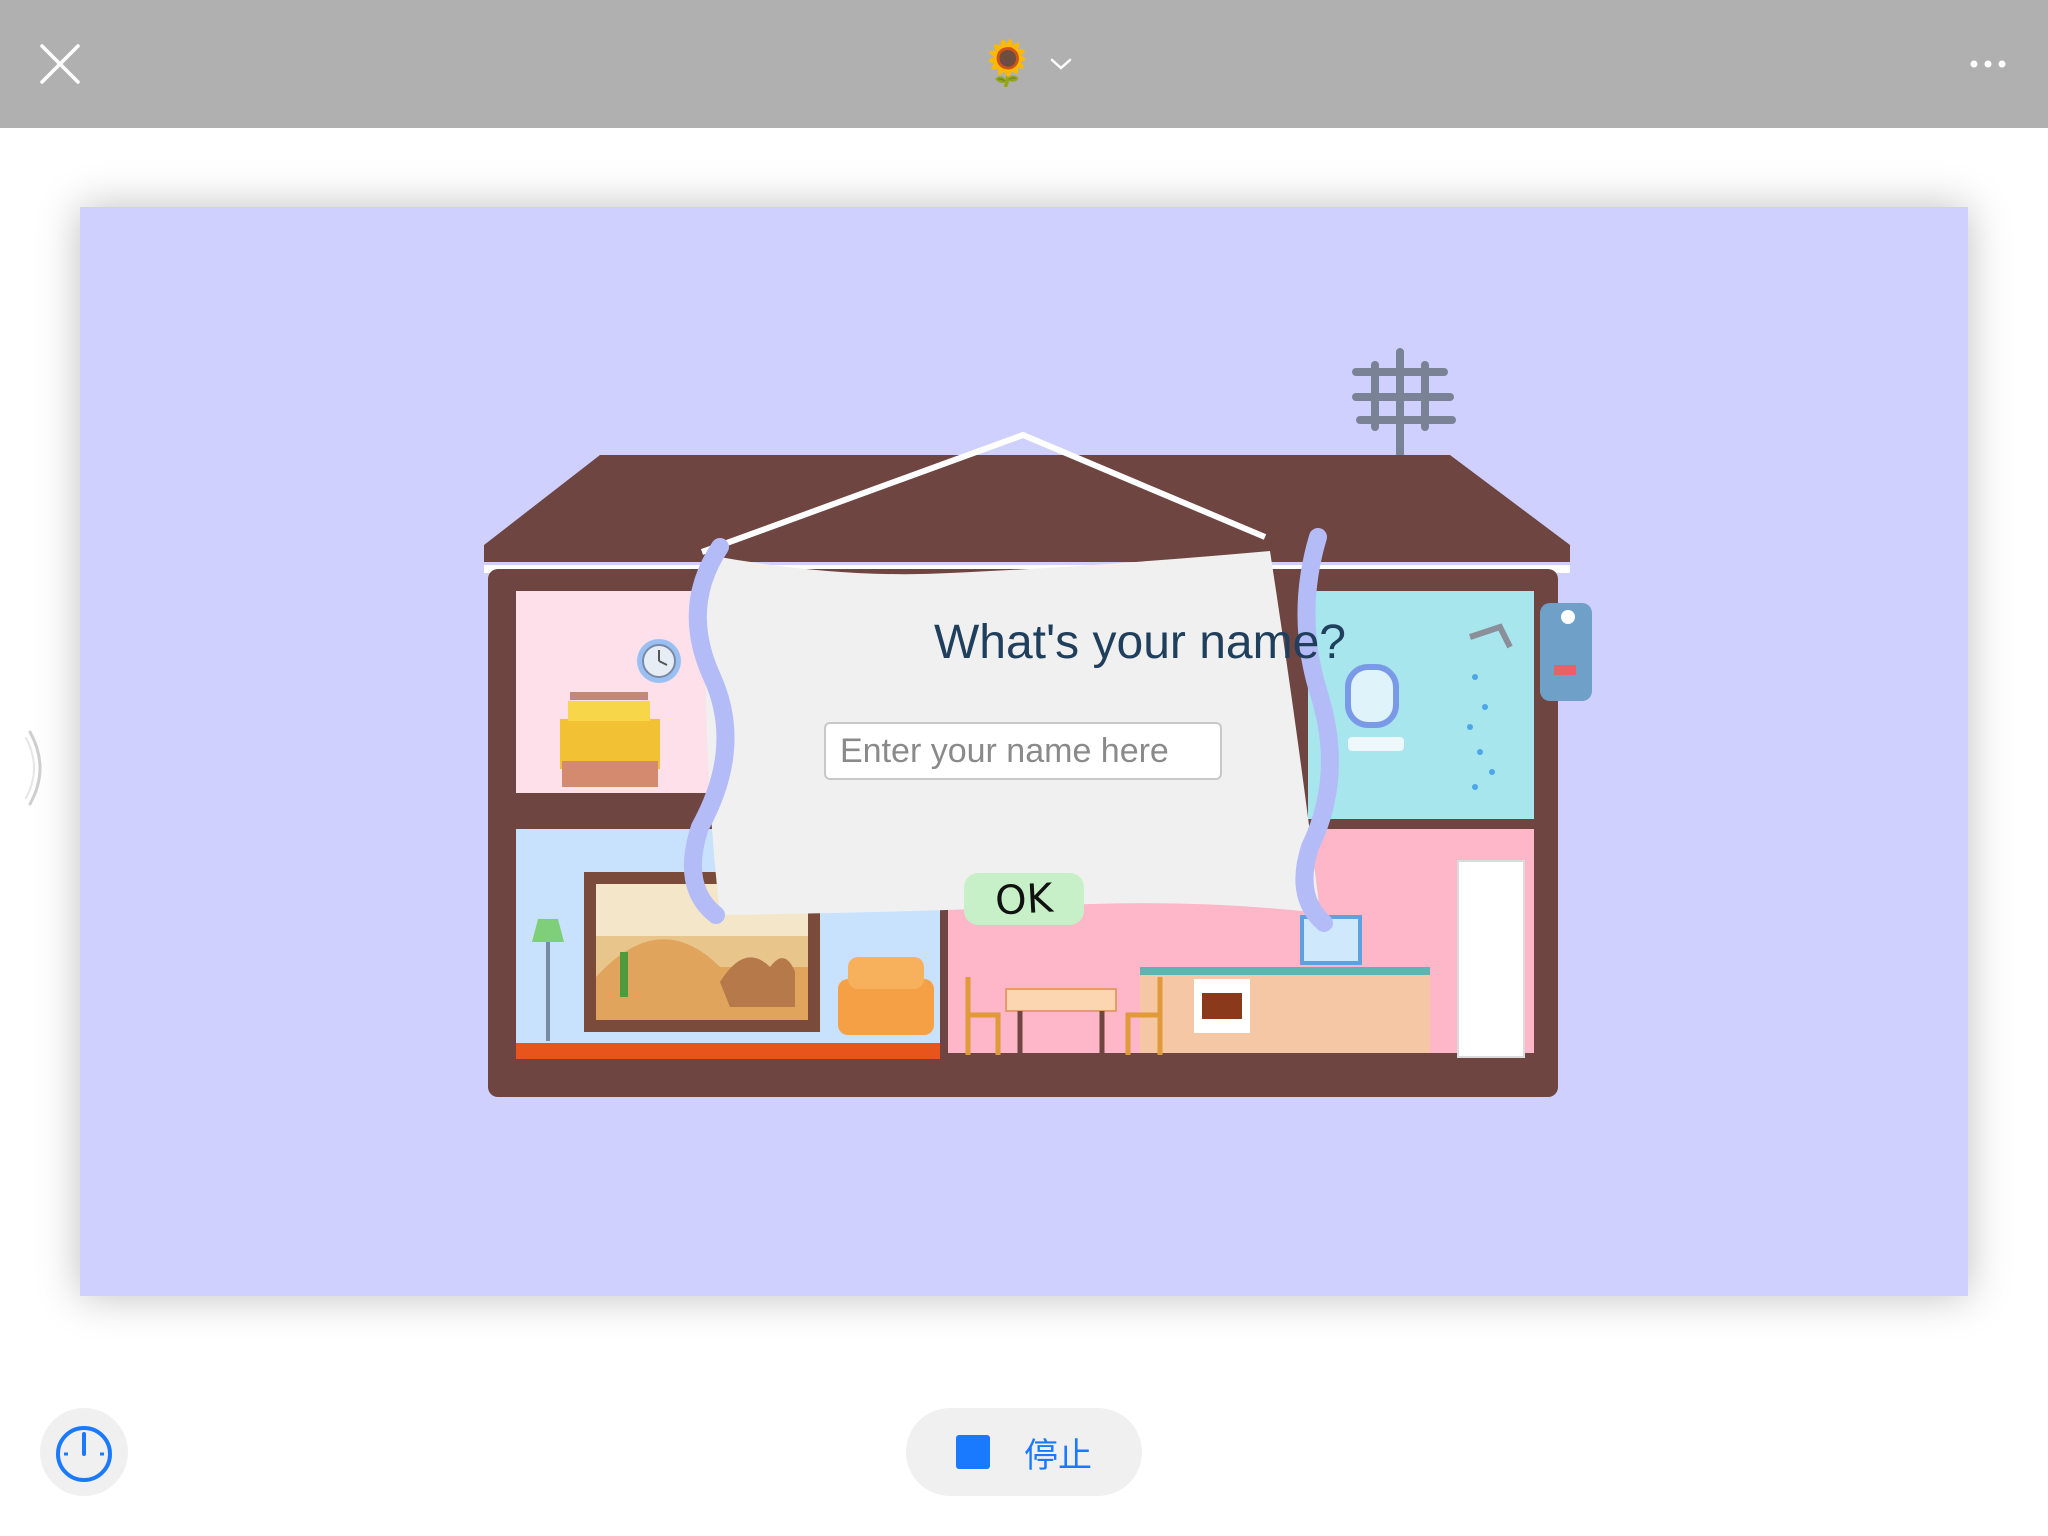  I want to click on project-title-dropdown: 🌻, so click(1026, 64).